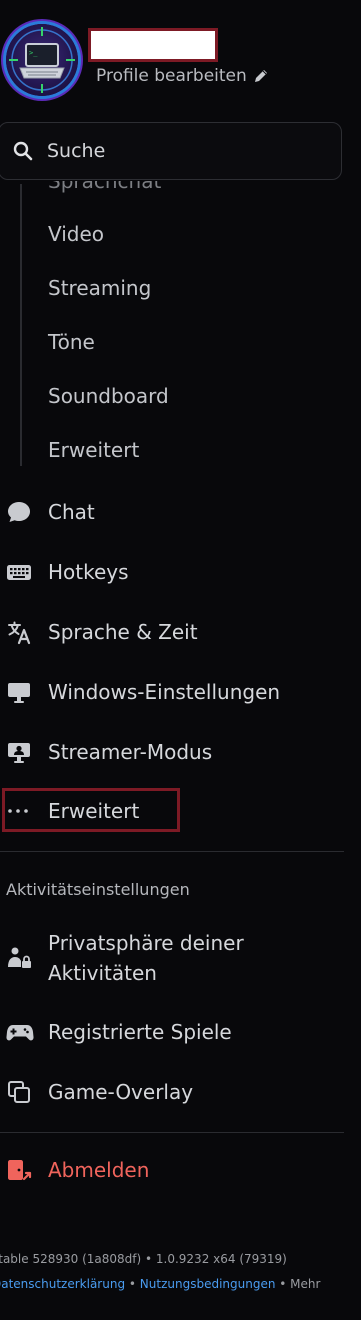 This screenshot has height=1320, width=361. What do you see at coordinates (123, 632) in the screenshot?
I see `nav-item-label: Sprache & Zeit` at bounding box center [123, 632].